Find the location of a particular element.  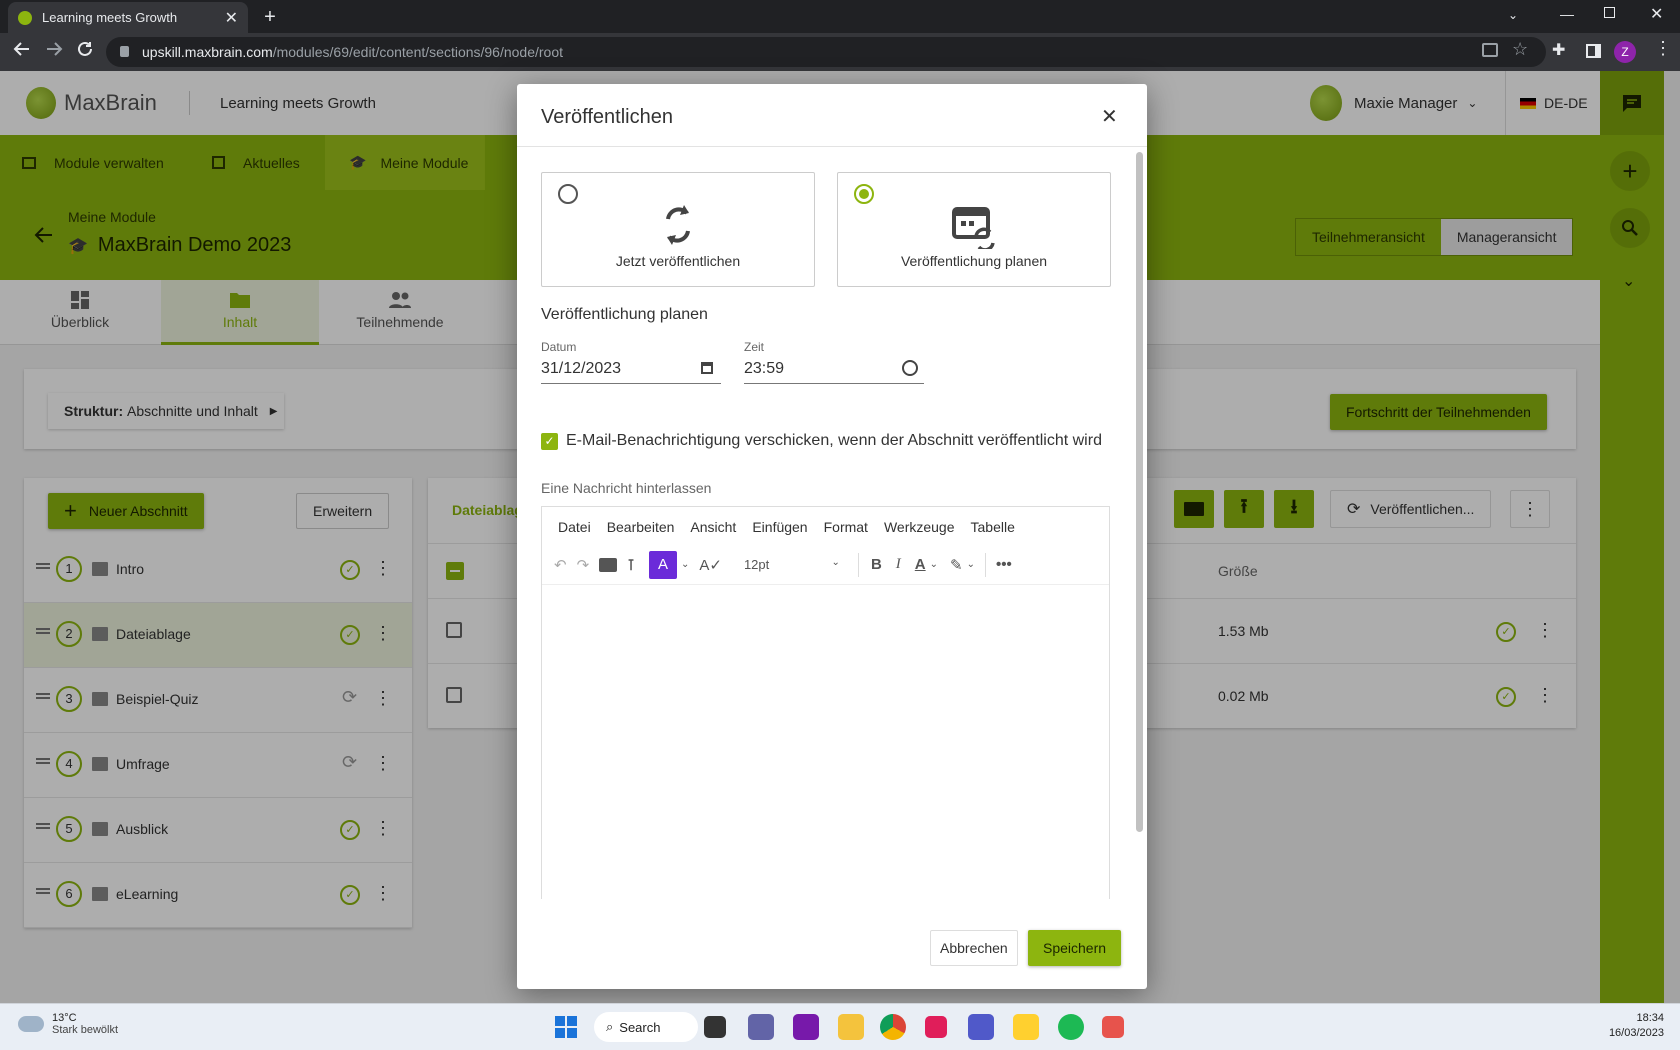

accessibility-check-icon: A✓ is located at coordinates (710, 565).